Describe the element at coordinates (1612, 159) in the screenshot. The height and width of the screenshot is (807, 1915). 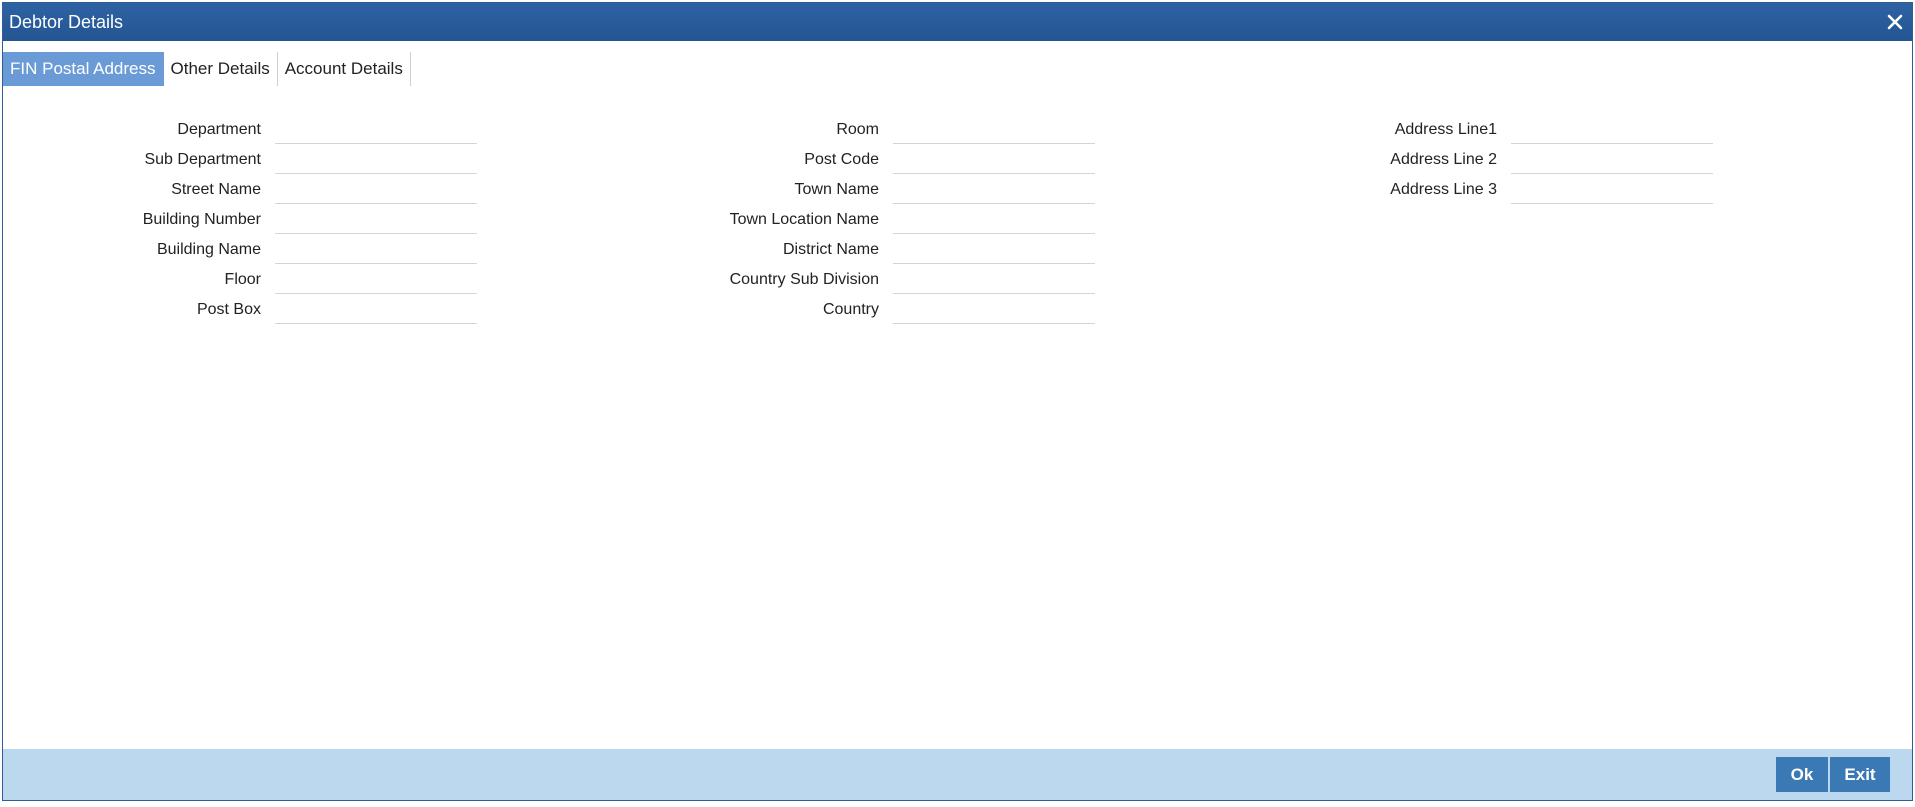
I see `address-line-2-field` at that location.